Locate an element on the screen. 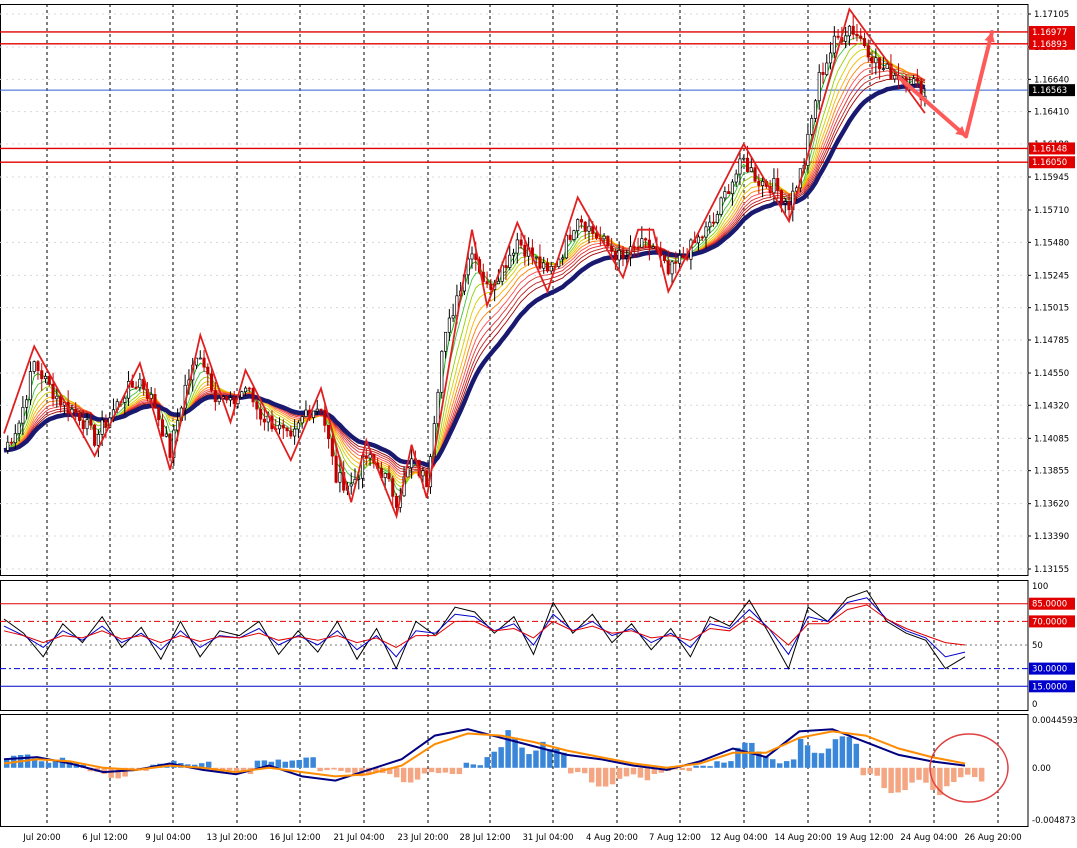 The image size is (1077, 848). price-tick-label: 1.13390 is located at coordinates (1051, 537).